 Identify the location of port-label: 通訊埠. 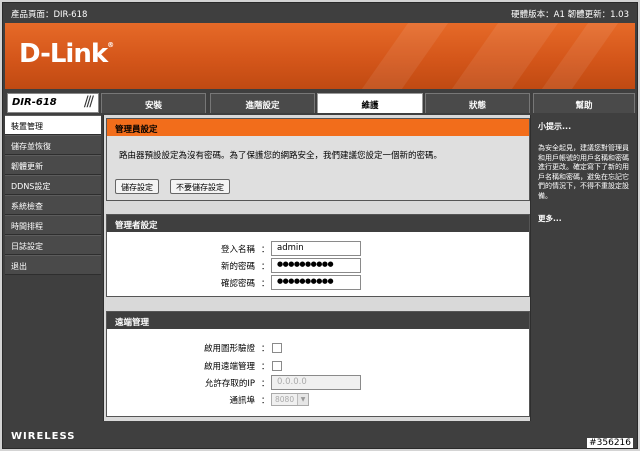
(242, 401).